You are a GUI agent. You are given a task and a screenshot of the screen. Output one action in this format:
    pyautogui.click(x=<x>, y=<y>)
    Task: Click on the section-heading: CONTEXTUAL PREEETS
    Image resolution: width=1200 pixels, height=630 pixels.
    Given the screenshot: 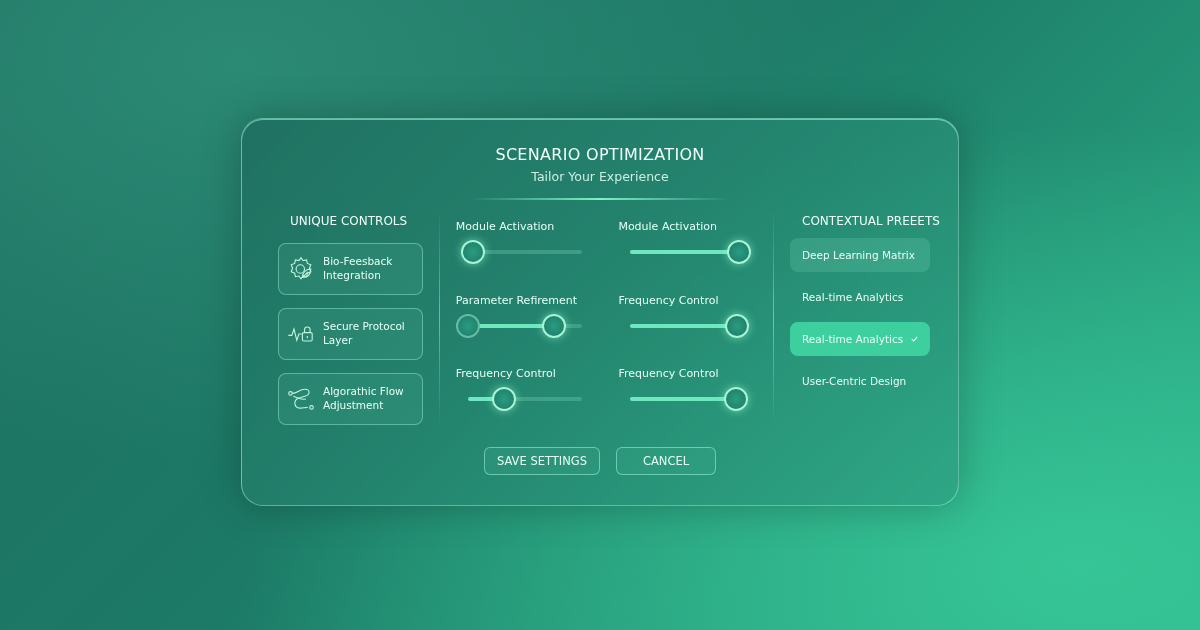 What is the action you would take?
    pyautogui.click(x=870, y=221)
    